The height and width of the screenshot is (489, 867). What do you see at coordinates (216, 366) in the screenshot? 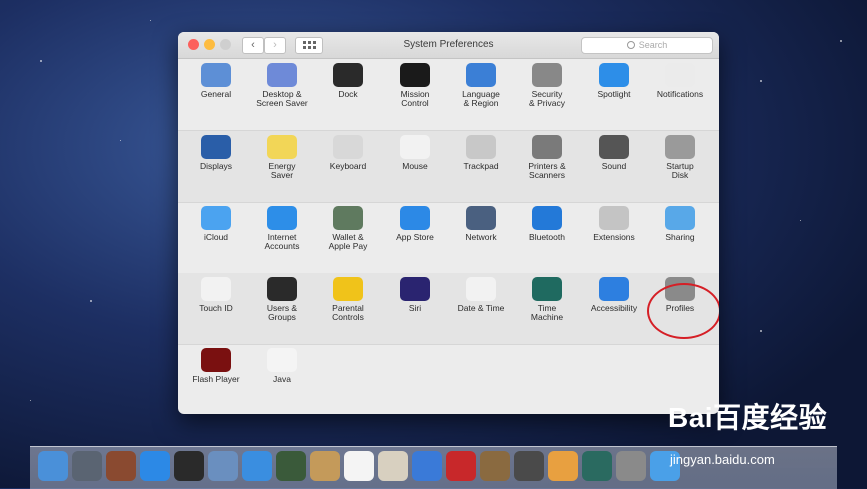
I see `pref-flash: Flash Player` at bounding box center [216, 366].